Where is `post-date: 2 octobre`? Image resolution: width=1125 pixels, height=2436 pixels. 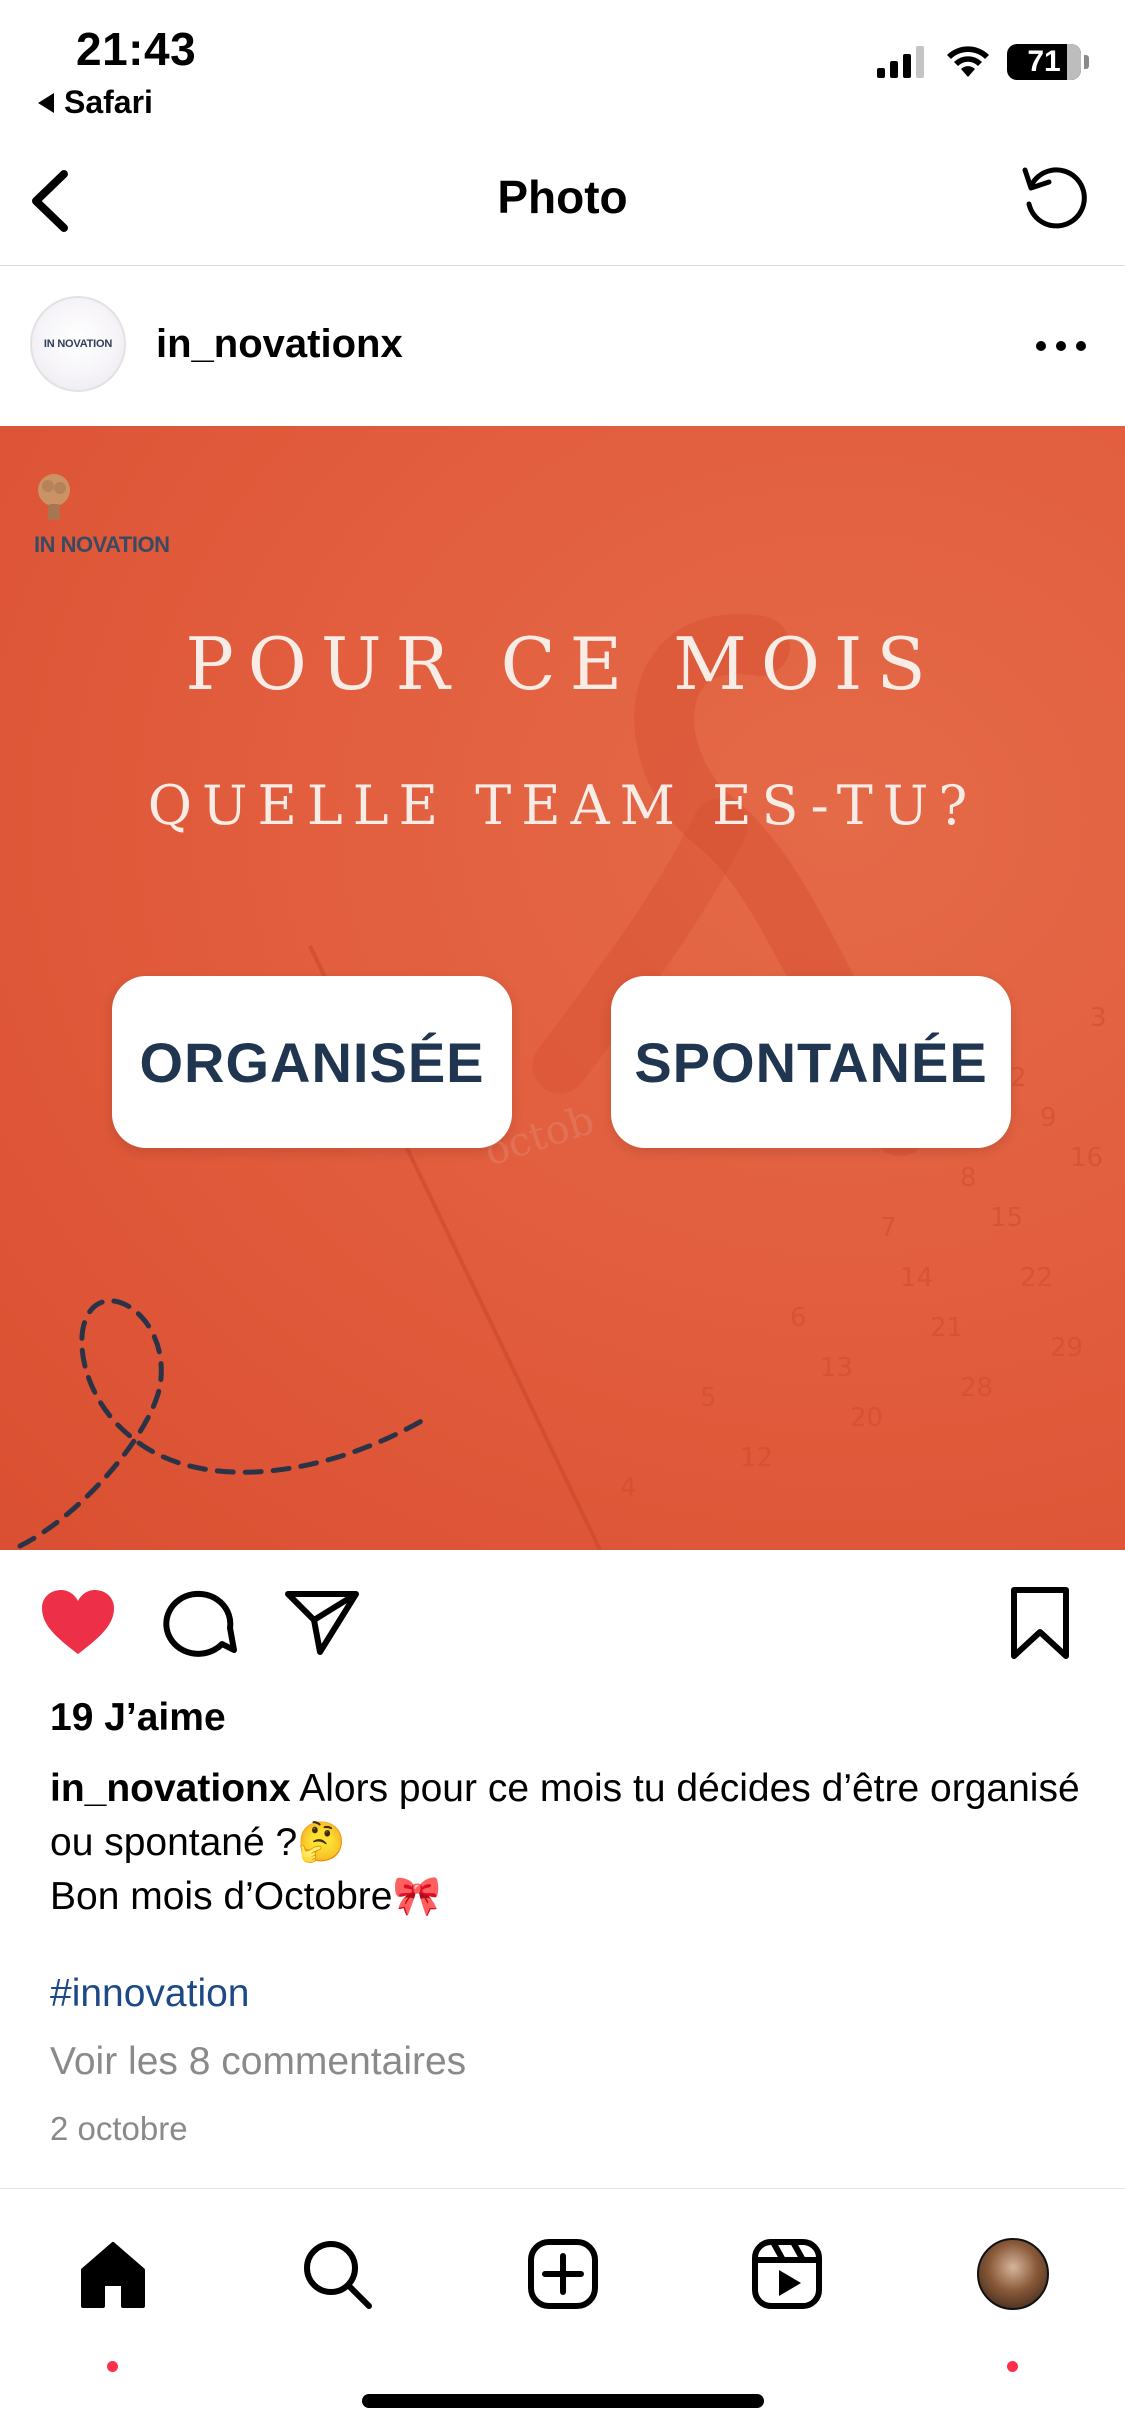
post-date: 2 octobre is located at coordinates (119, 2128).